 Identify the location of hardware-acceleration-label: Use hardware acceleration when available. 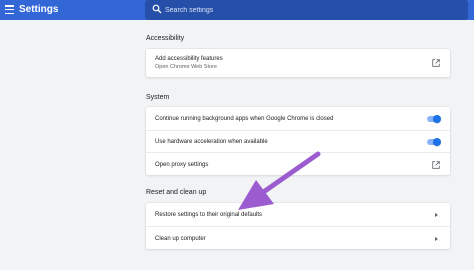
(211, 142).